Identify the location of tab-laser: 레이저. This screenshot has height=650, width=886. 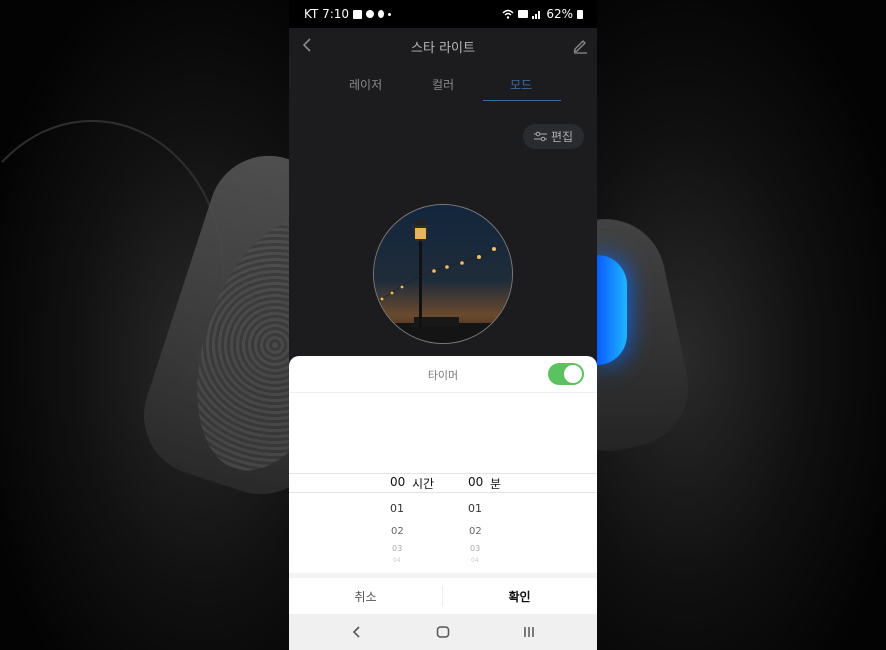
(365, 84).